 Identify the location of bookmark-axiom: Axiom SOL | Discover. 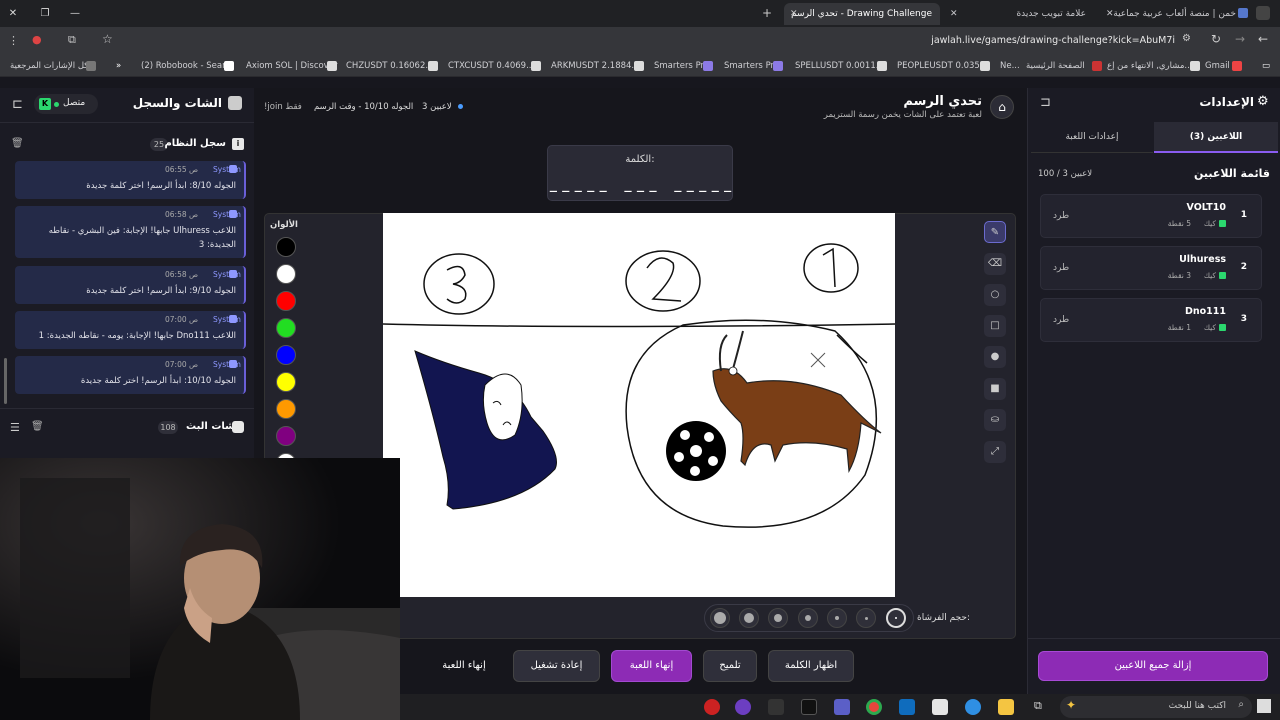
(291, 66).